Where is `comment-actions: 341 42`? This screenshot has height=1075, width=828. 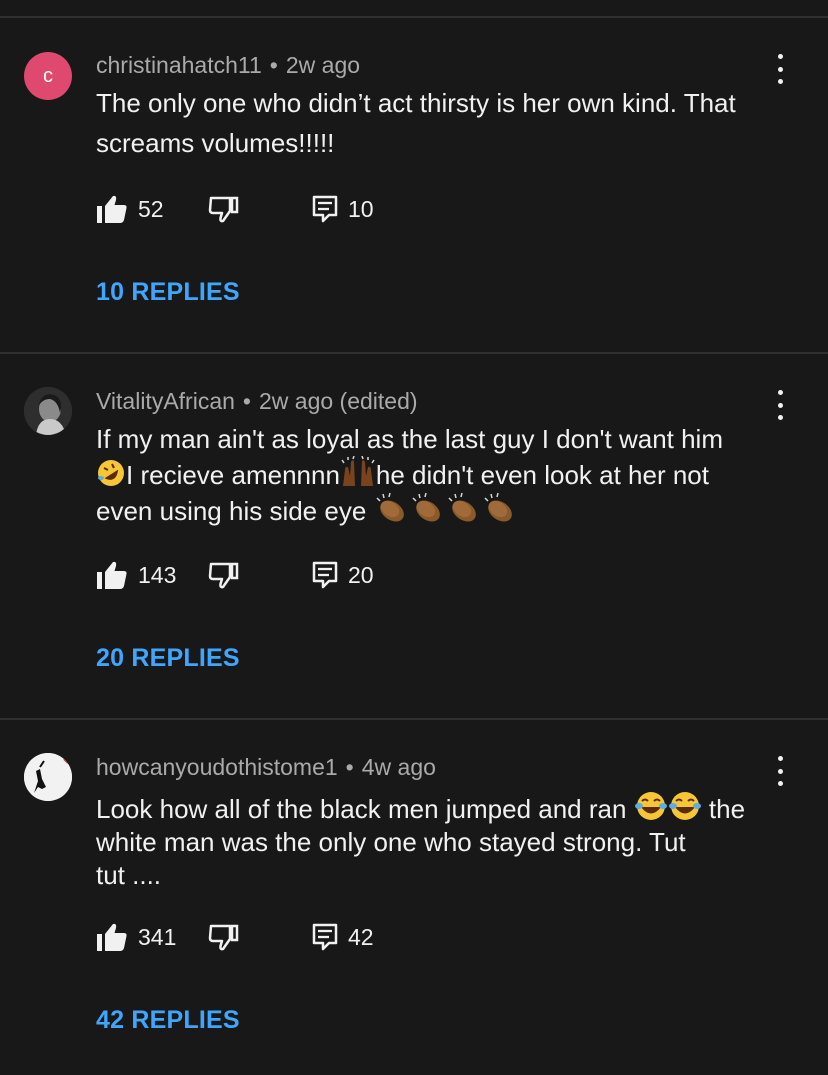
comment-actions: 341 42 is located at coordinates (296, 937).